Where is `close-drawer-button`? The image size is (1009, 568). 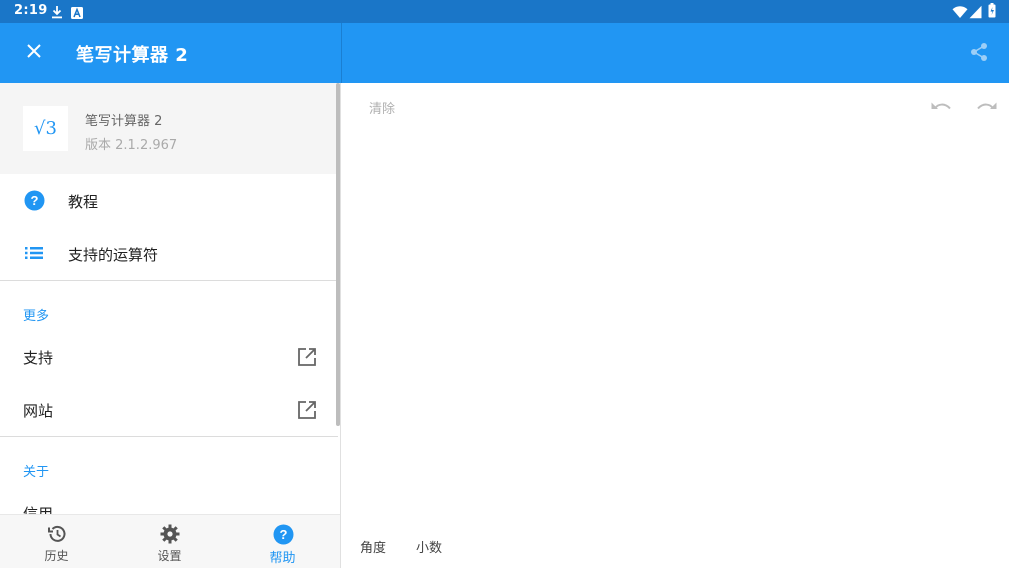
close-drawer-button is located at coordinates (34, 53).